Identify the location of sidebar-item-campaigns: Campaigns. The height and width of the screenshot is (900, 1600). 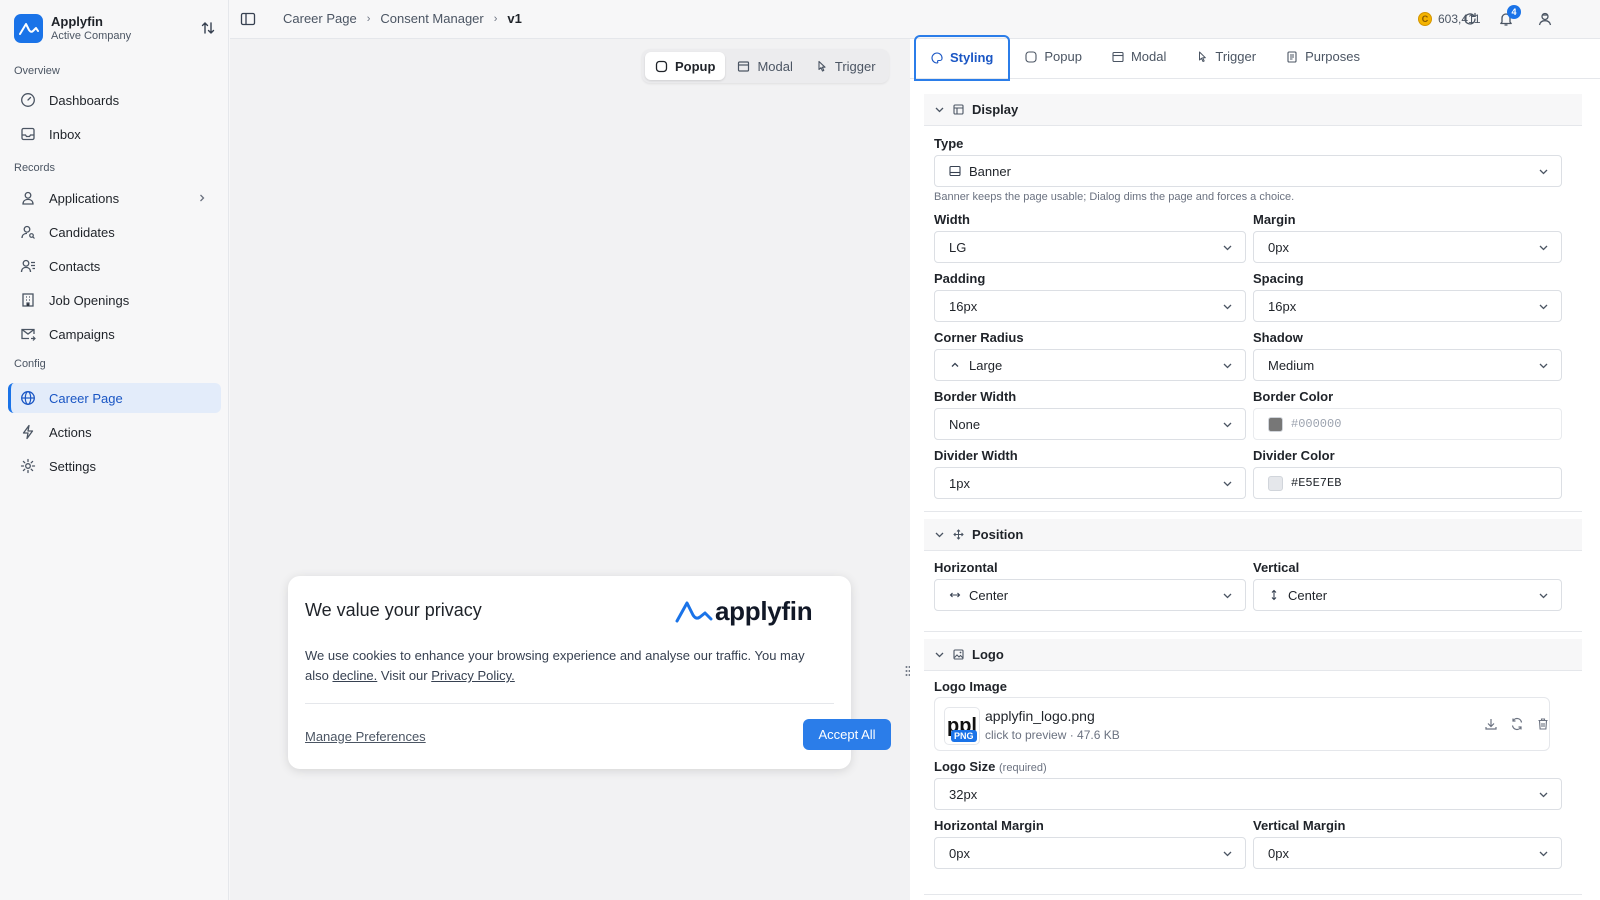
(114, 334).